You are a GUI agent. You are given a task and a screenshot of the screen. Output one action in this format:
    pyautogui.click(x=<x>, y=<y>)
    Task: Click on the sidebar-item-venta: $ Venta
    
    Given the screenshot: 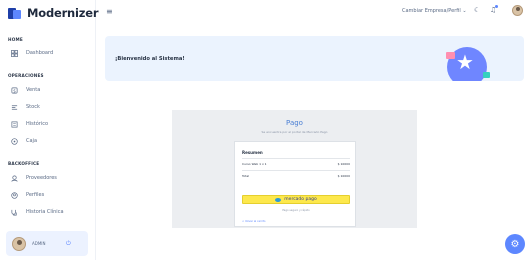 What is the action you would take?
    pyautogui.click(x=25, y=90)
    